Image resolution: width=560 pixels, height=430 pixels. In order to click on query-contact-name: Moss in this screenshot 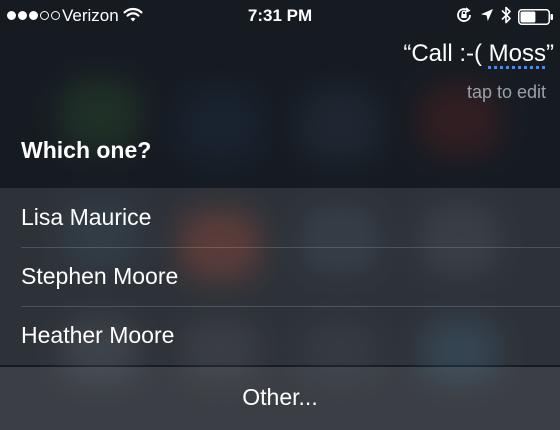, I will do `click(517, 53)`.